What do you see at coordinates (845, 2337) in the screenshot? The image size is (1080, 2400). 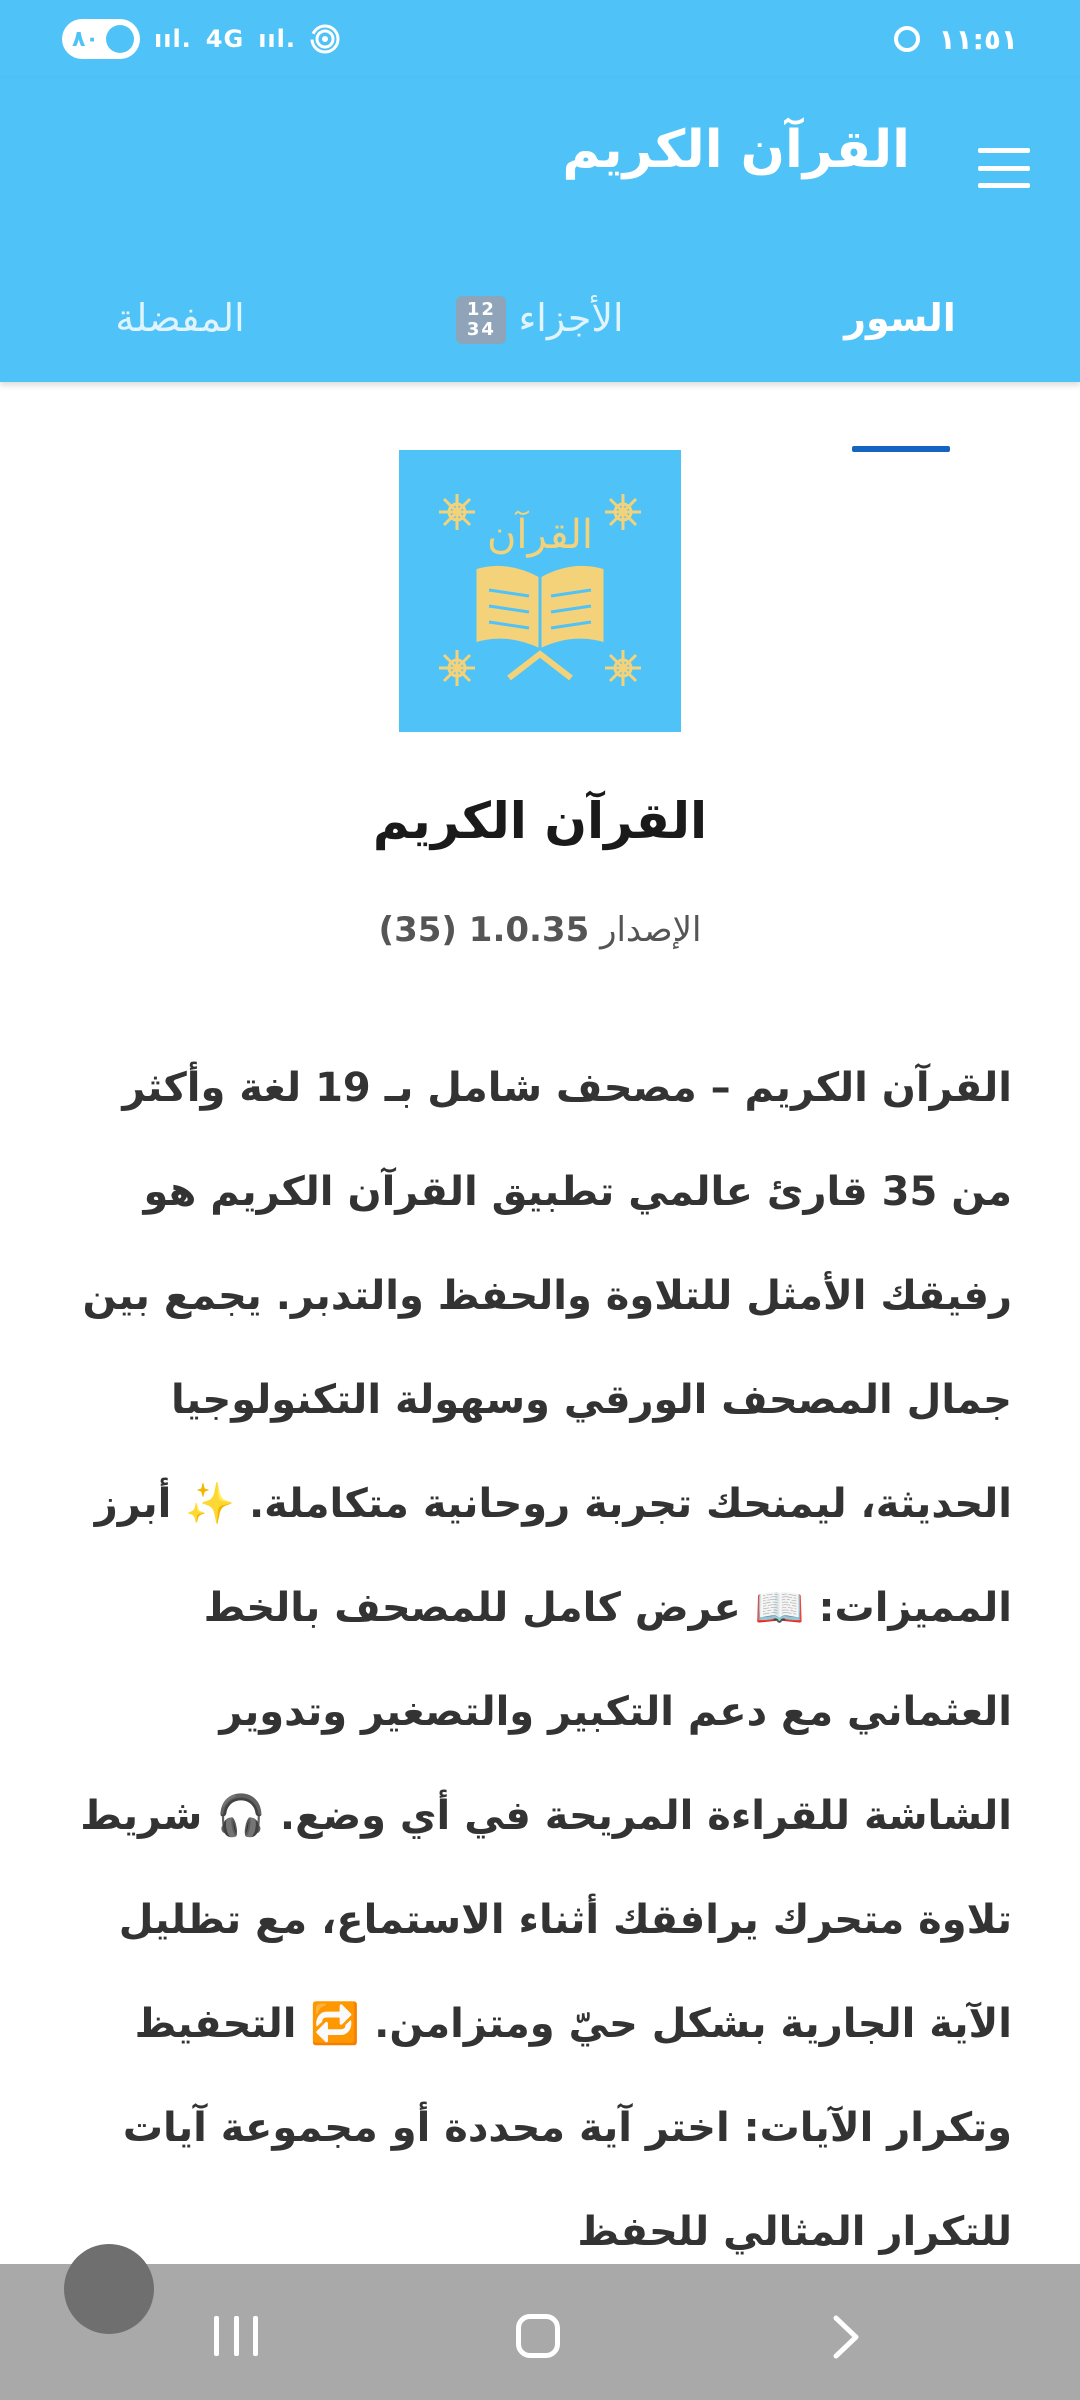 I see `back-icon` at bounding box center [845, 2337].